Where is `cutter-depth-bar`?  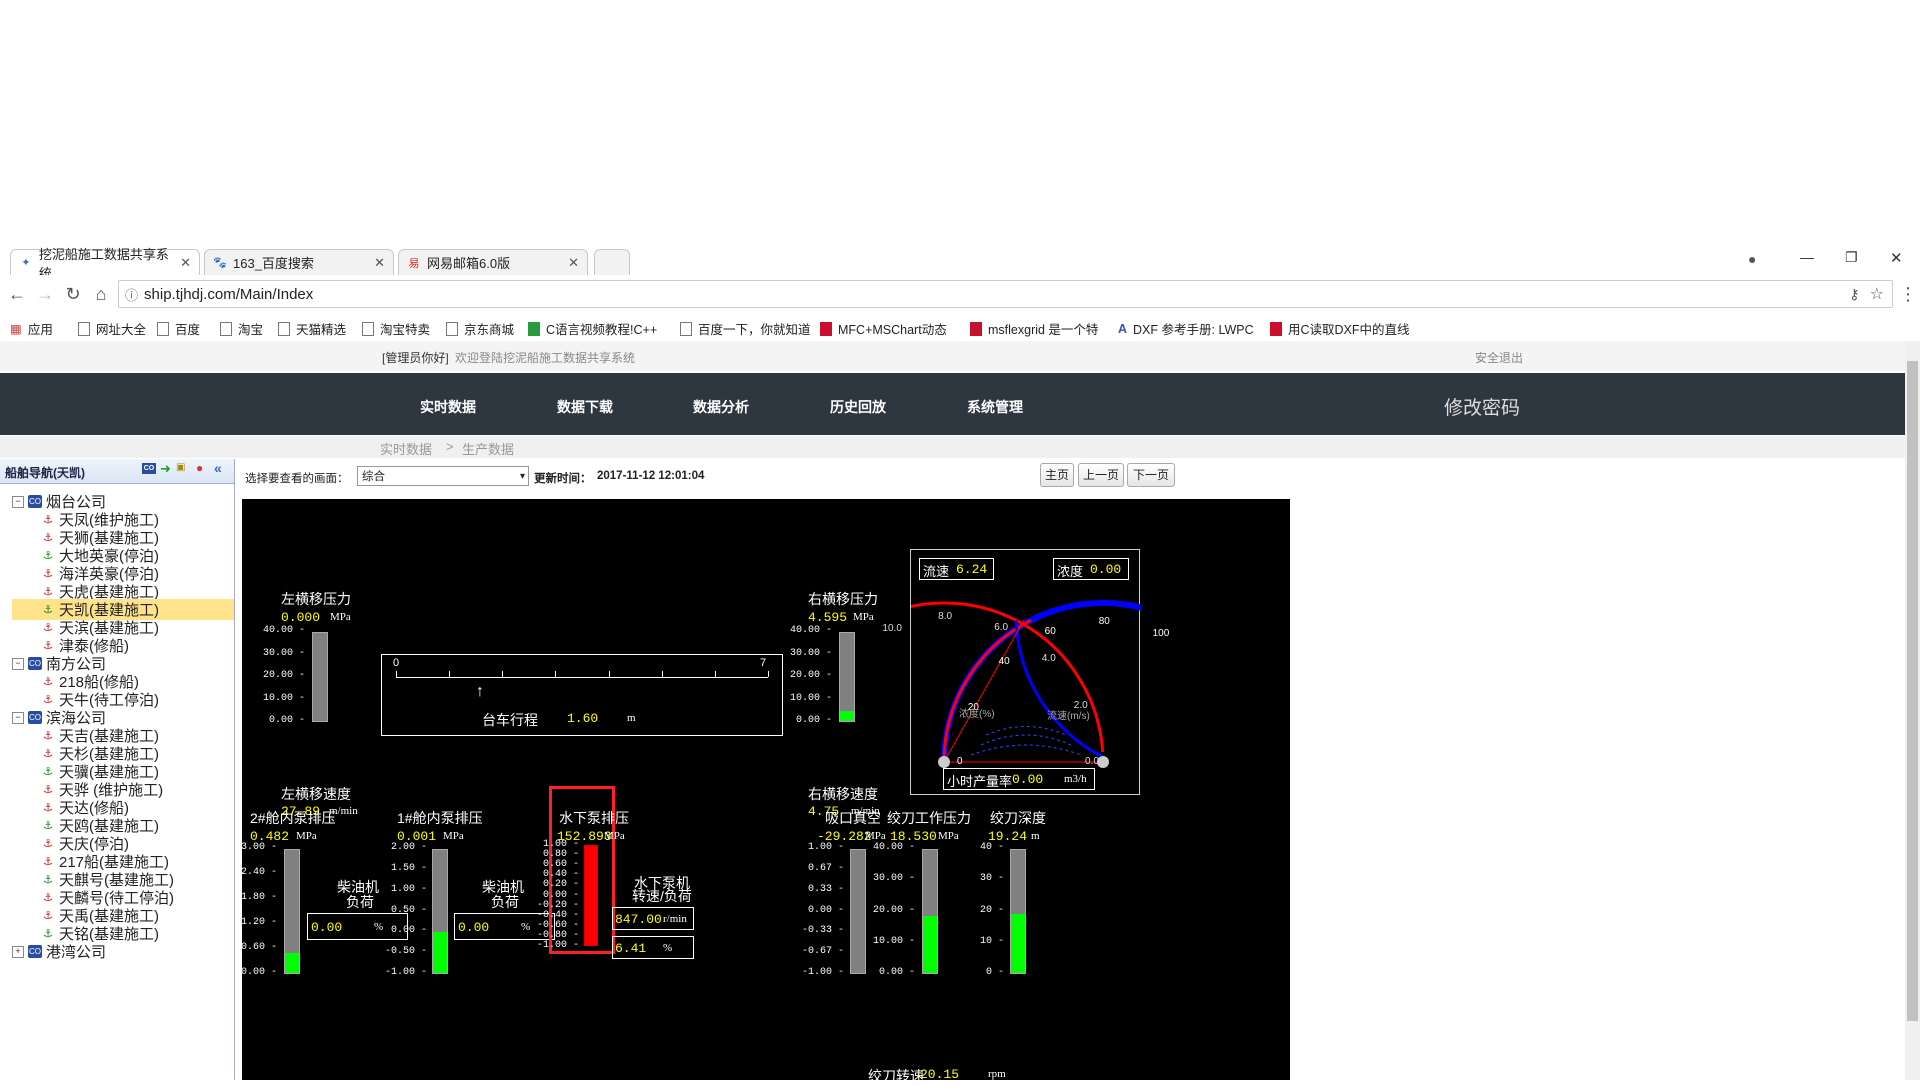
cutter-depth-bar is located at coordinates (1018, 911).